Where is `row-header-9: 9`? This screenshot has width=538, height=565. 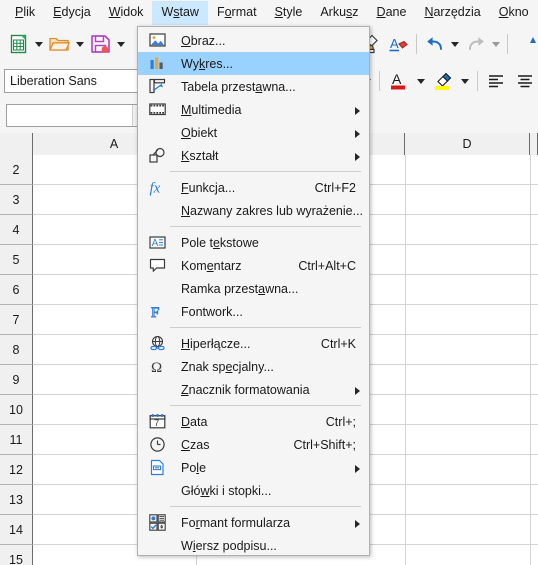
row-header-9: 9 is located at coordinates (16, 380).